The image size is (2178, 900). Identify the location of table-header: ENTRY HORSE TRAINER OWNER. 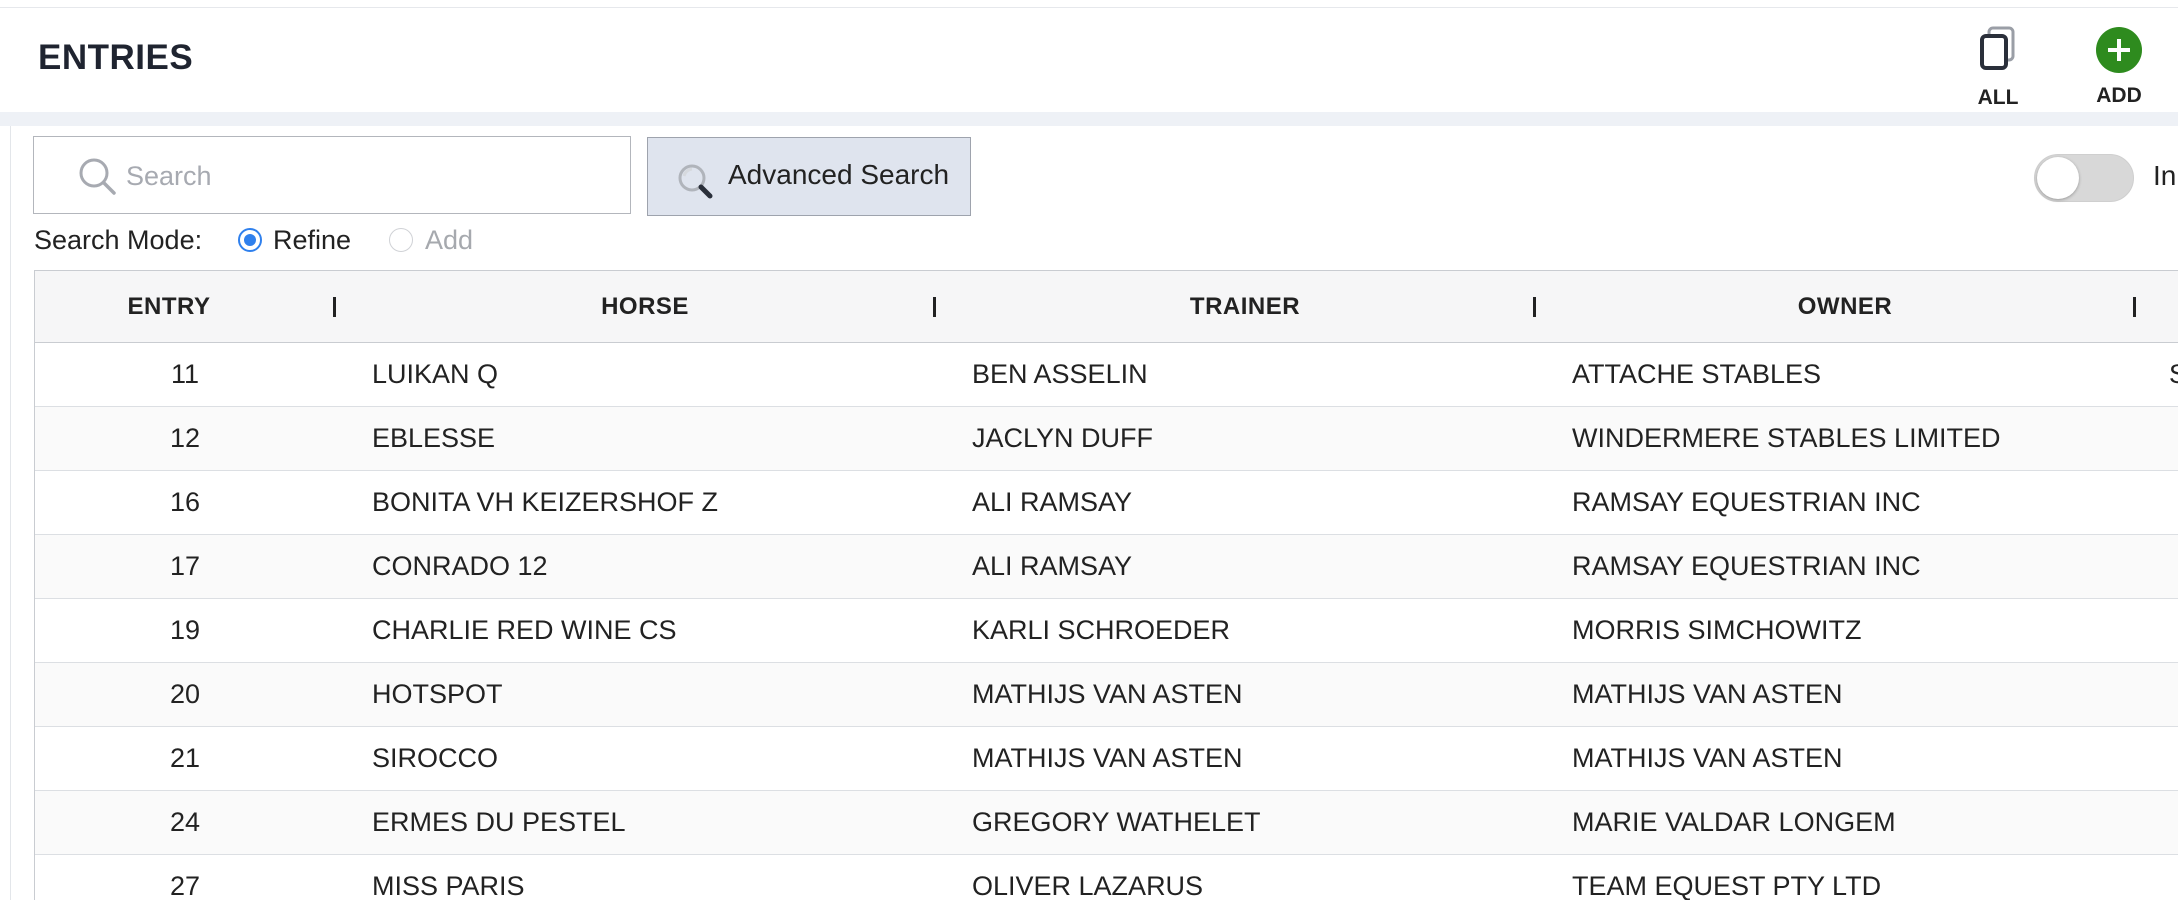
(1106, 307).